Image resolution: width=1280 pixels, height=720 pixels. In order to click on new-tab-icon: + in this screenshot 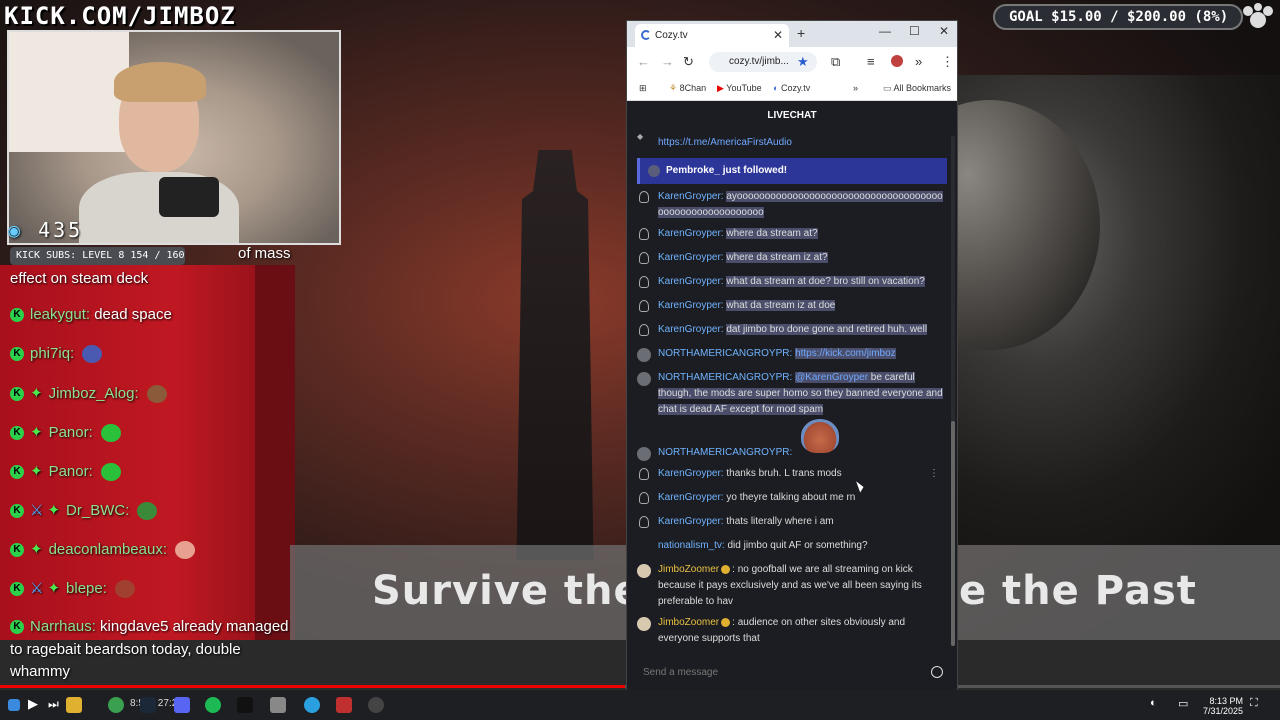, I will do `click(801, 33)`.